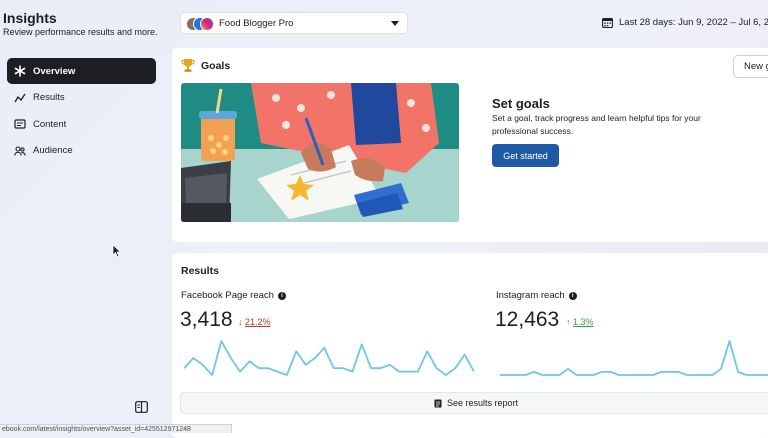 The width and height of the screenshot is (768, 438). What do you see at coordinates (240, 322) in the screenshot?
I see `arrow-down-icon: ↓` at bounding box center [240, 322].